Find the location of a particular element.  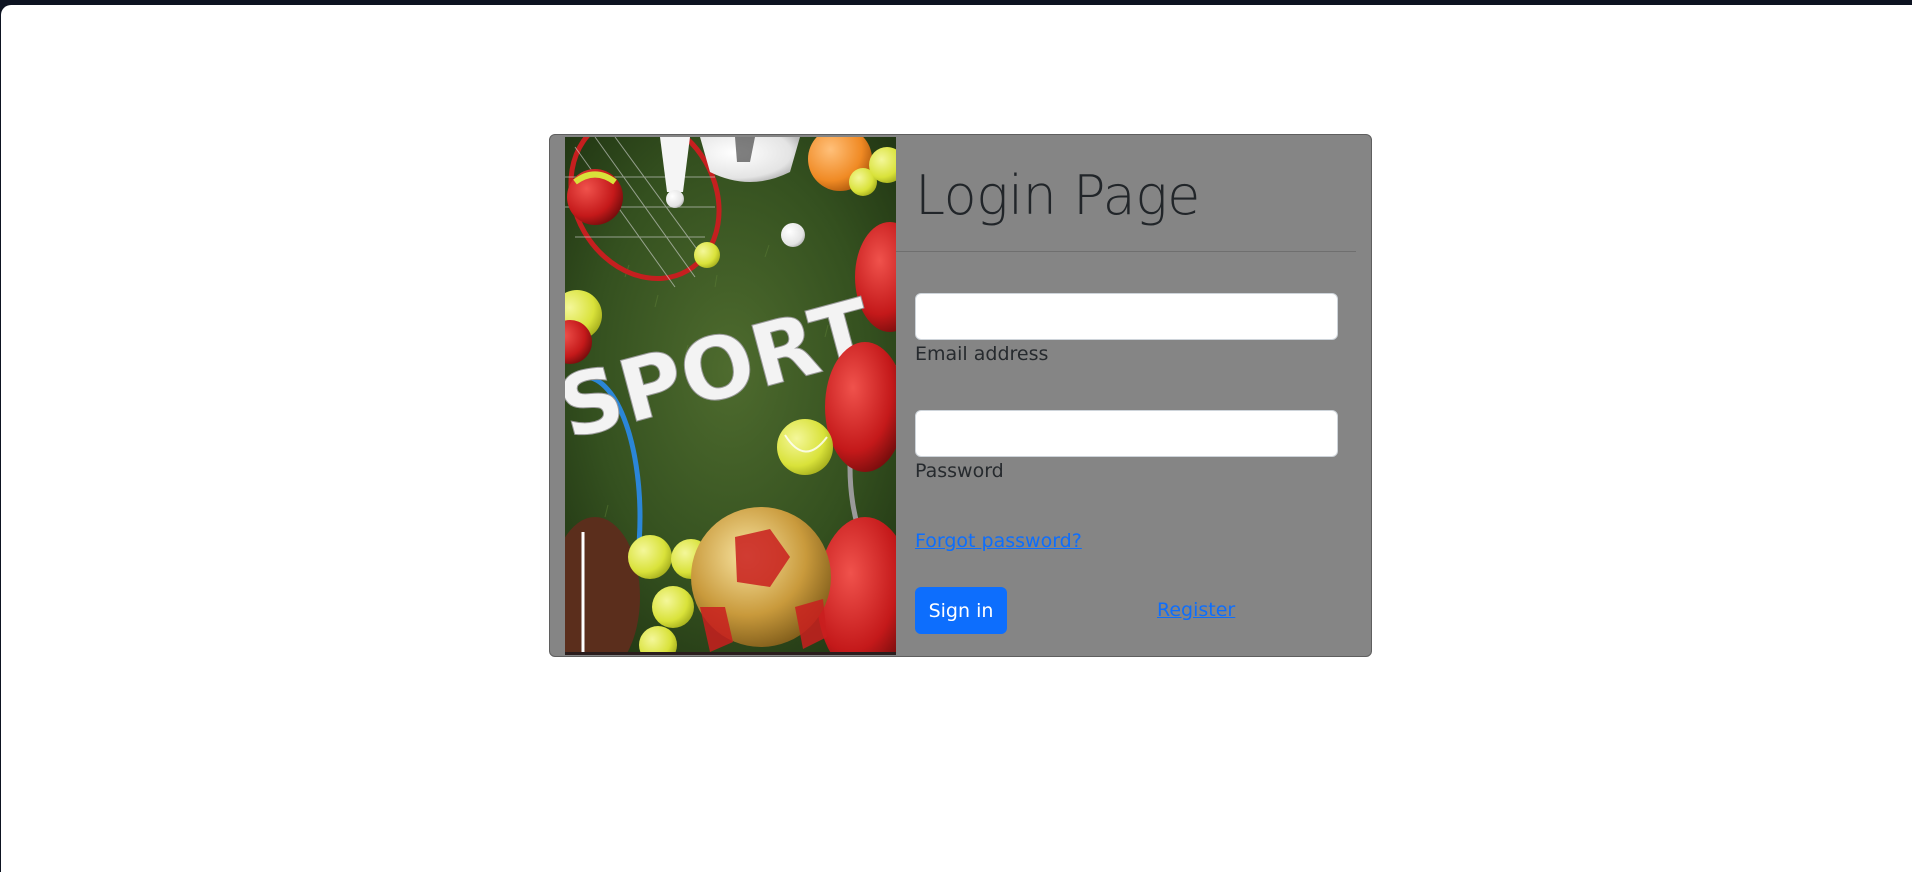

sports-balls-image: SPORT is located at coordinates (730, 396).